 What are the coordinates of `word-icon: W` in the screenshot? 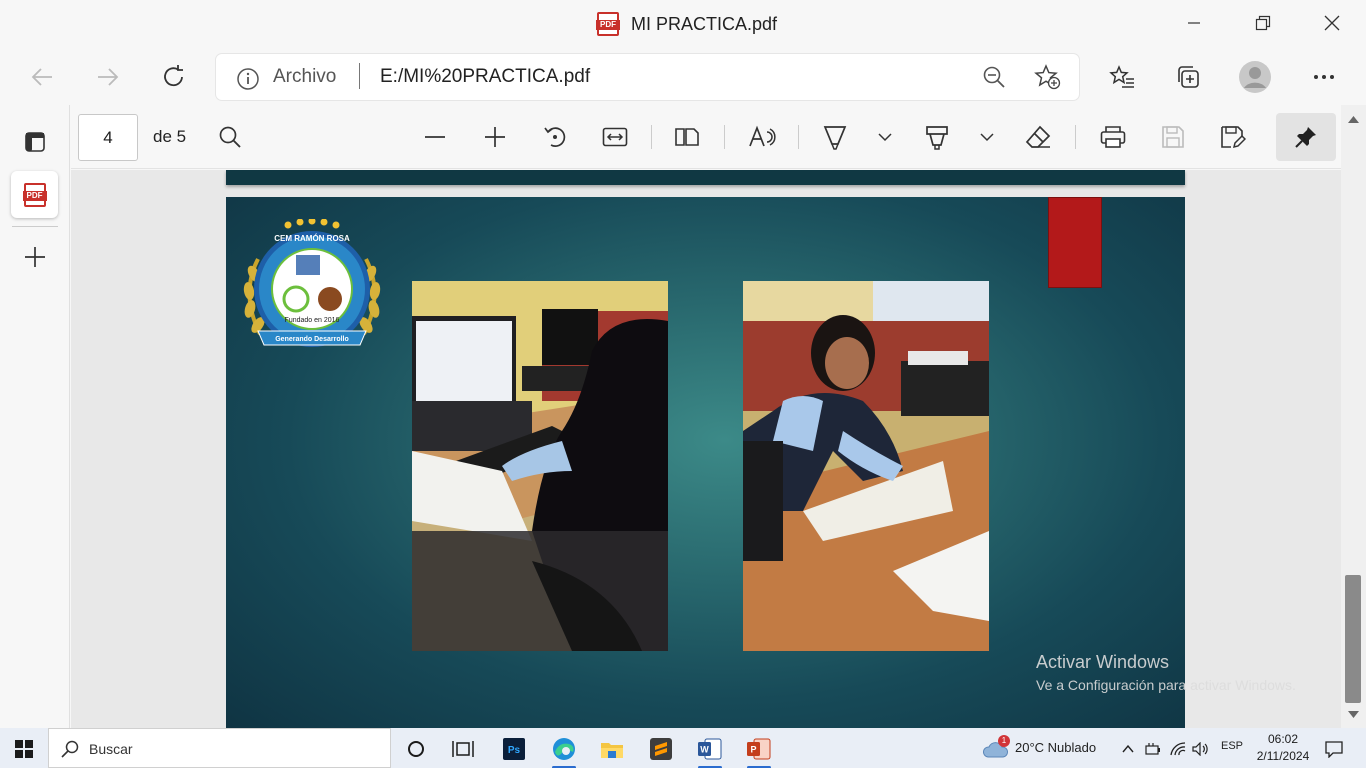 It's located at (710, 749).